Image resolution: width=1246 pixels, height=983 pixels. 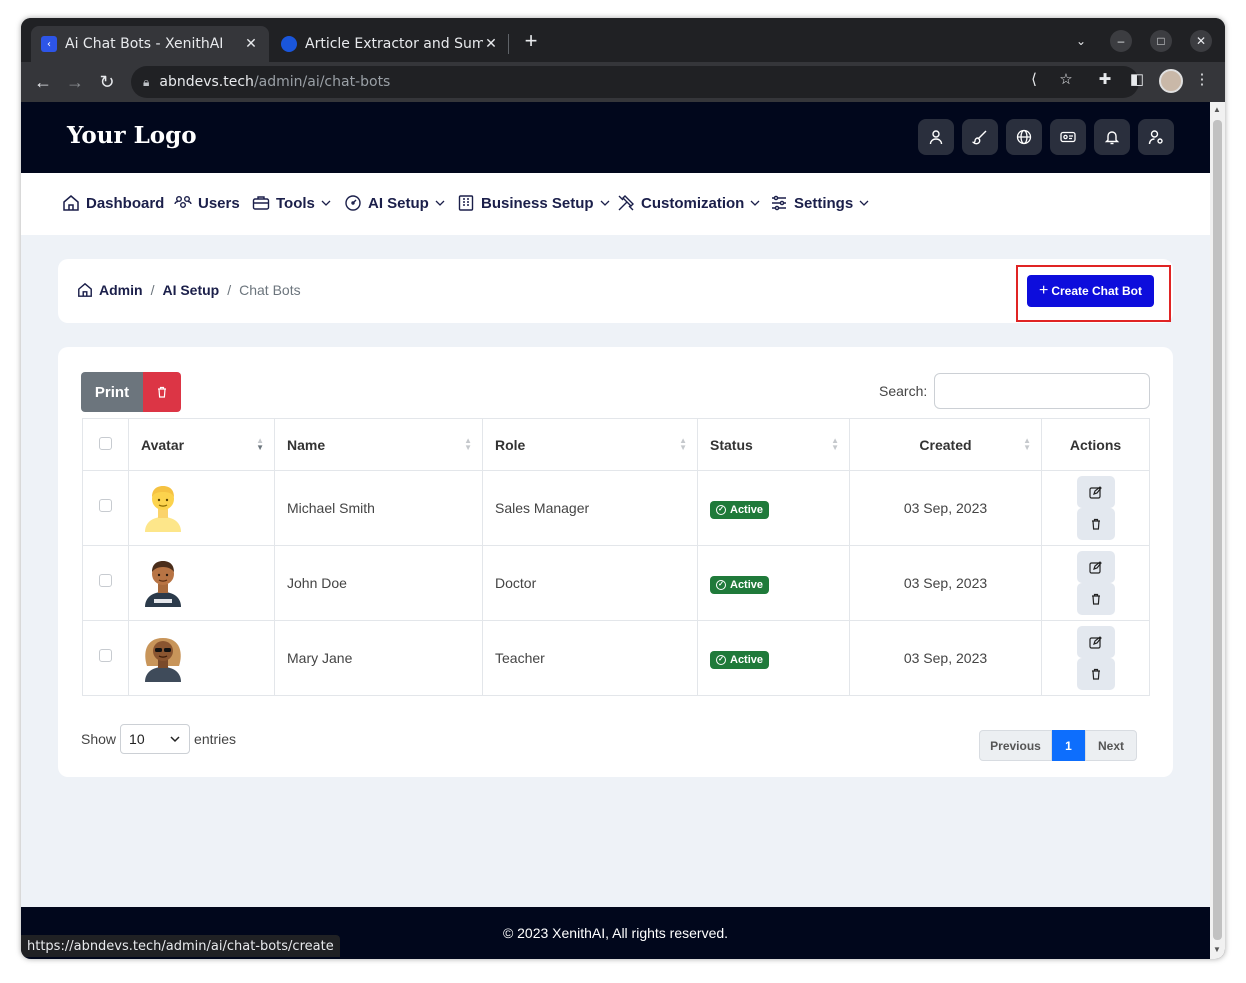 I want to click on forward-icon: →, so click(x=75, y=82).